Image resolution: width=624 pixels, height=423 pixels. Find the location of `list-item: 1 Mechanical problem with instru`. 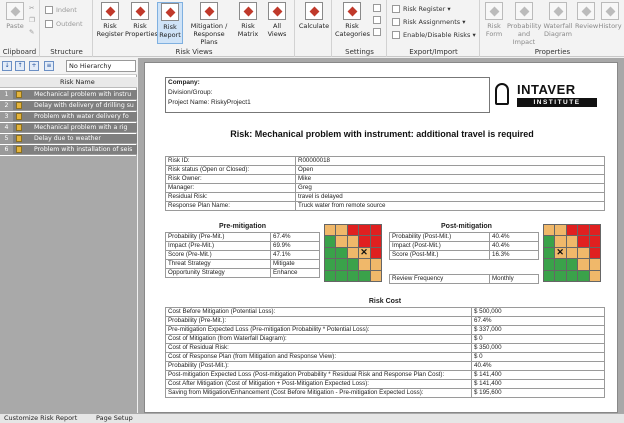

list-item: 1 Mechanical problem with instru is located at coordinates (68, 95).